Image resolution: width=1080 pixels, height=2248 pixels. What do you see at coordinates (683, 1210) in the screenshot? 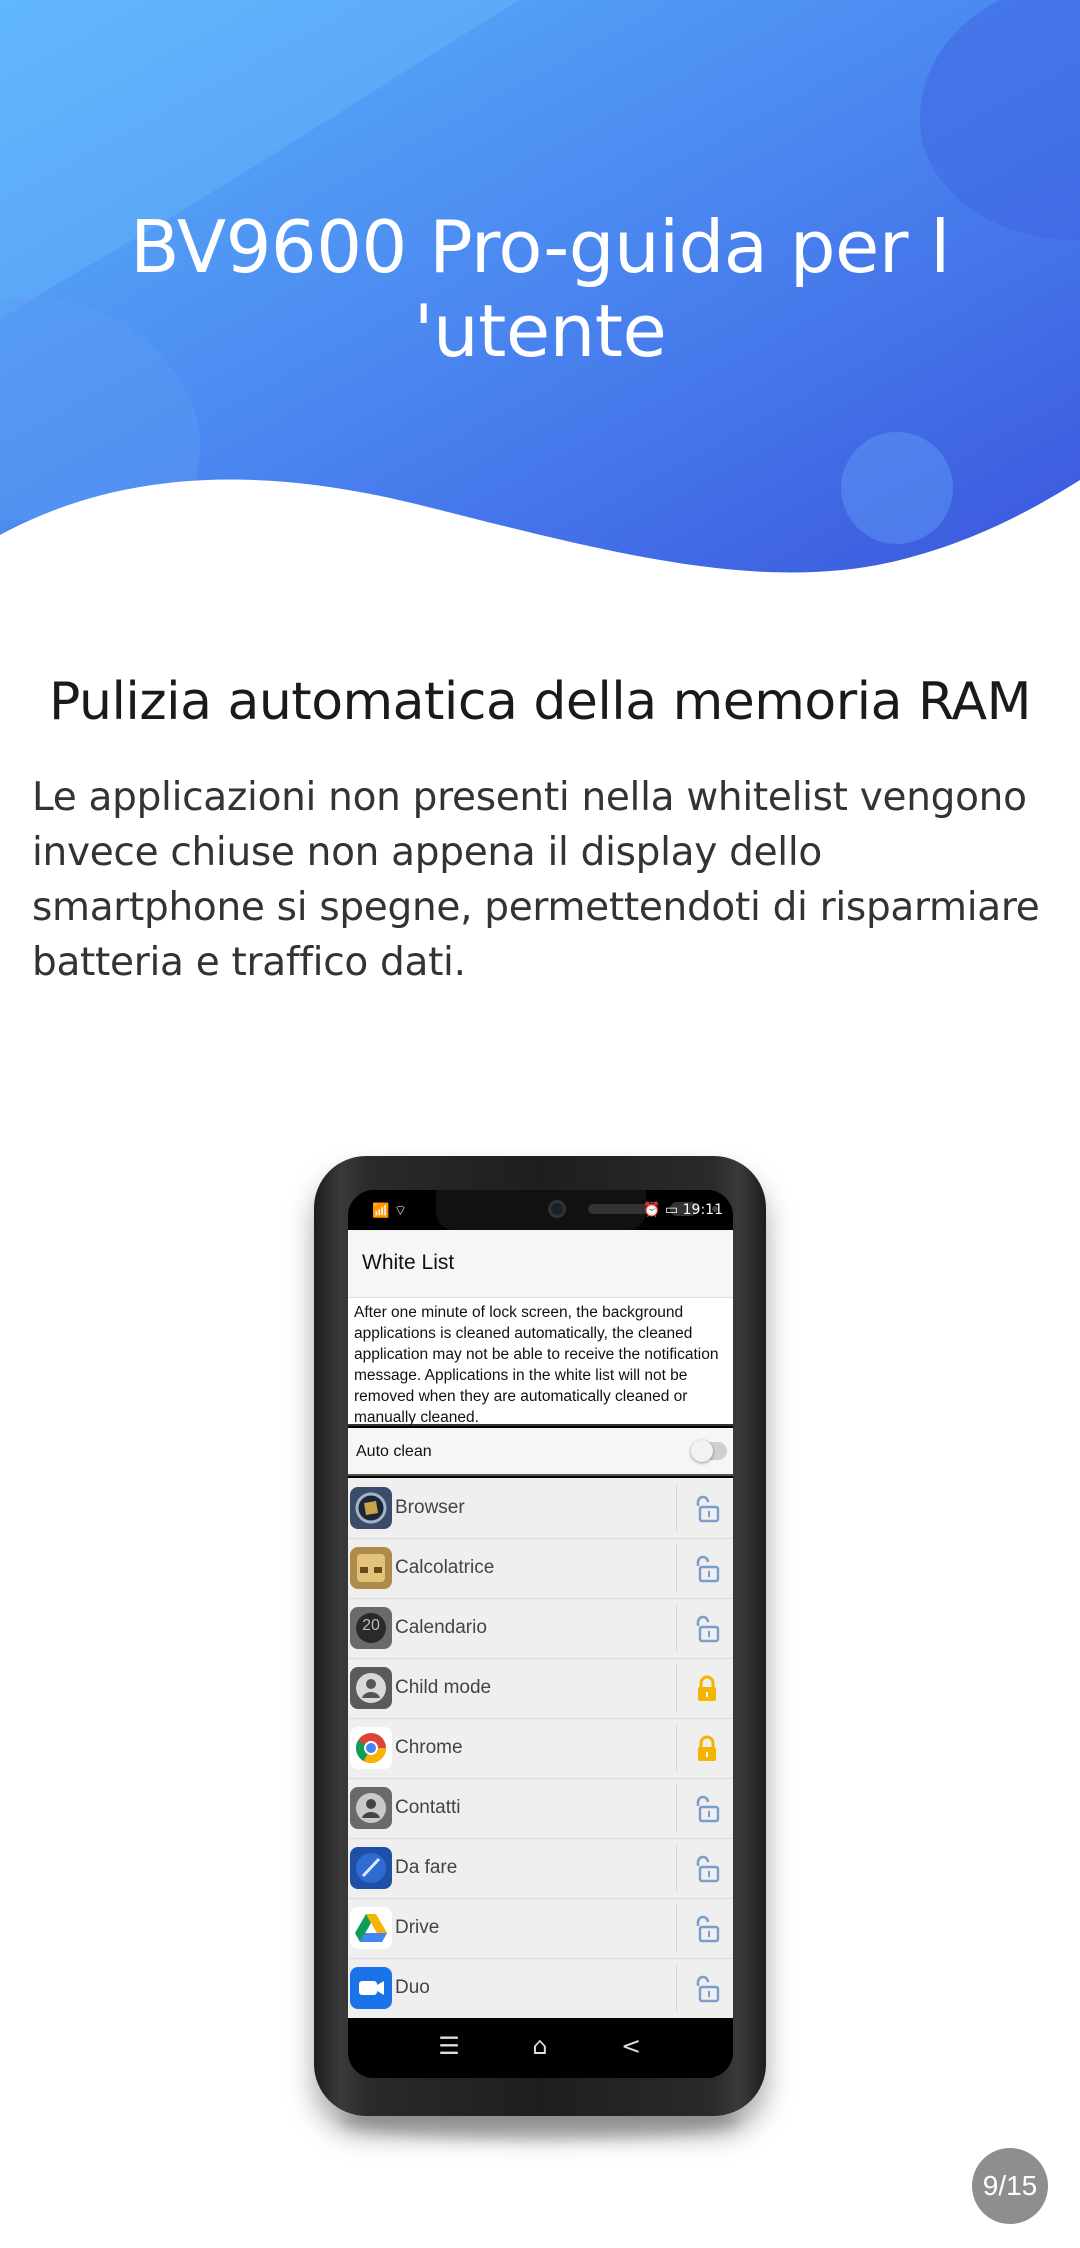
I see `status-time: ⏰ ▭ 19:11` at bounding box center [683, 1210].